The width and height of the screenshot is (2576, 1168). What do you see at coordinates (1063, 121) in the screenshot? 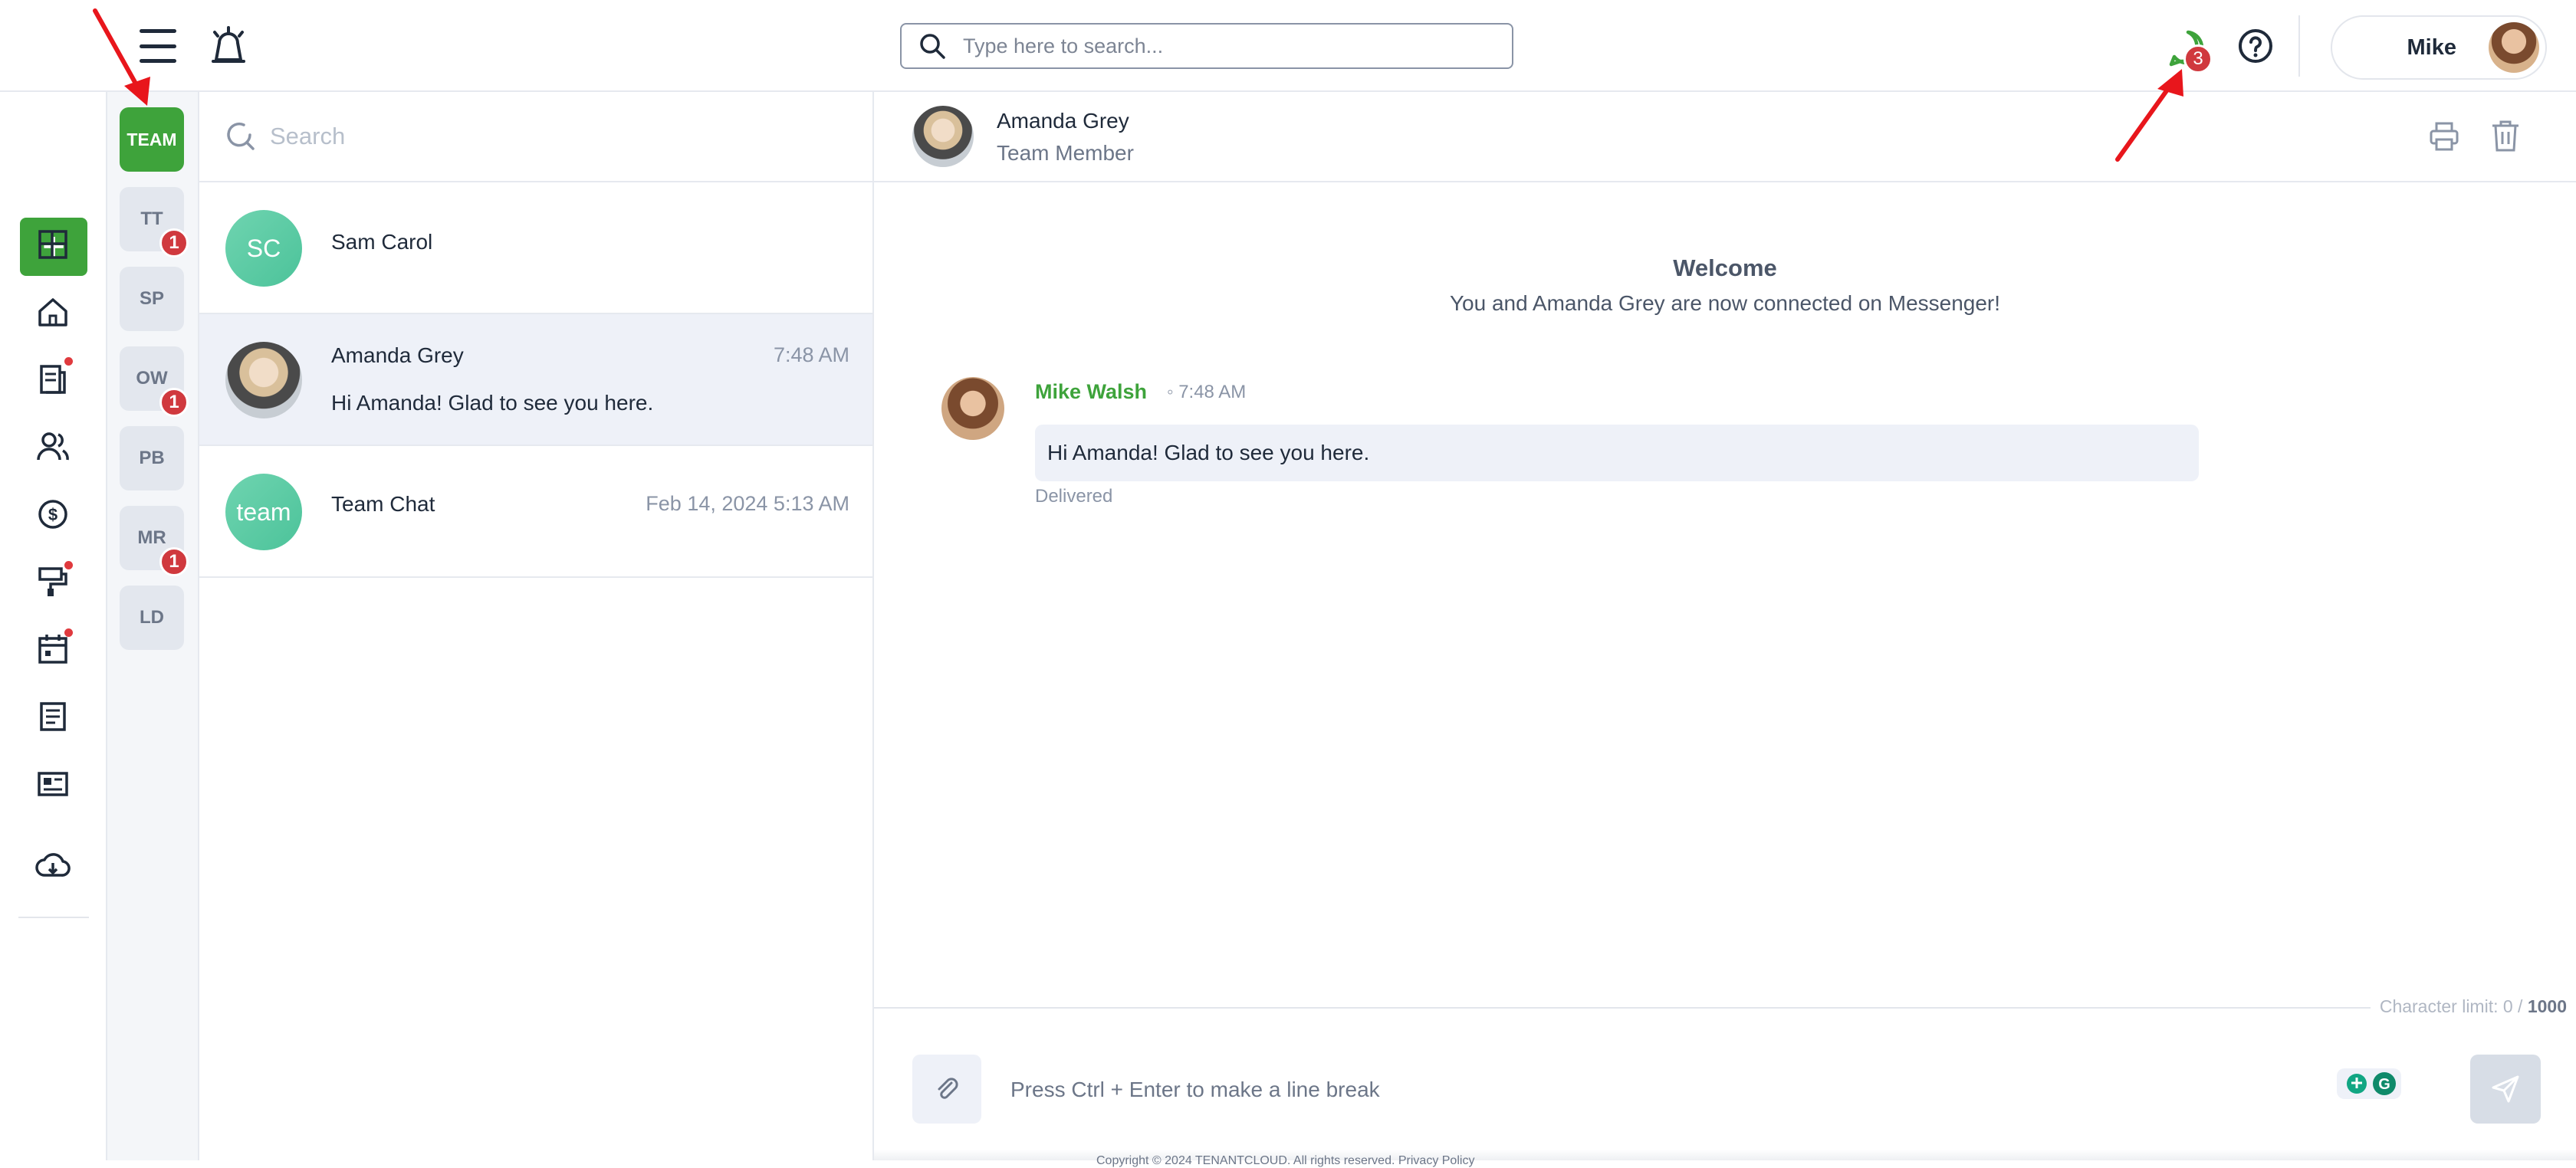
I see `contact-name: Amanda Grey` at bounding box center [1063, 121].